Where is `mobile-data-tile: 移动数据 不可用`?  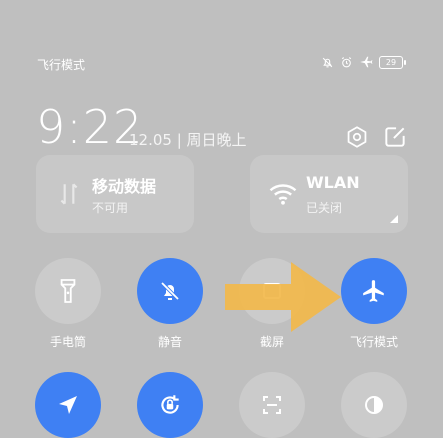
mobile-data-tile: 移动数据 不可用 is located at coordinates (115, 194).